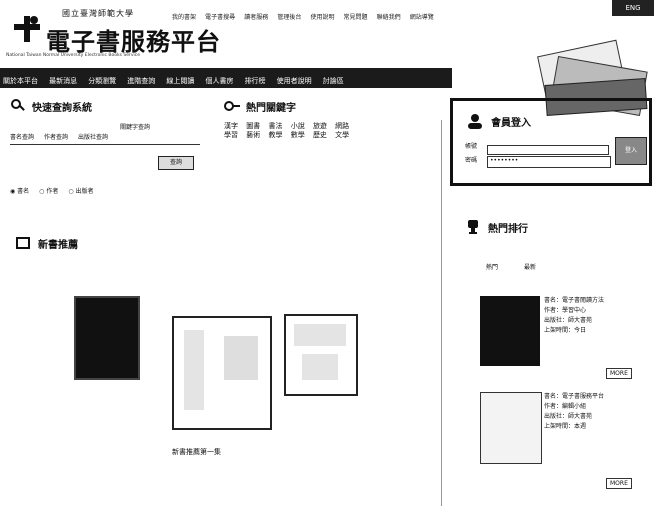  What do you see at coordinates (294, 81) in the screenshot?
I see `nav-item: 使用者說明` at bounding box center [294, 81].